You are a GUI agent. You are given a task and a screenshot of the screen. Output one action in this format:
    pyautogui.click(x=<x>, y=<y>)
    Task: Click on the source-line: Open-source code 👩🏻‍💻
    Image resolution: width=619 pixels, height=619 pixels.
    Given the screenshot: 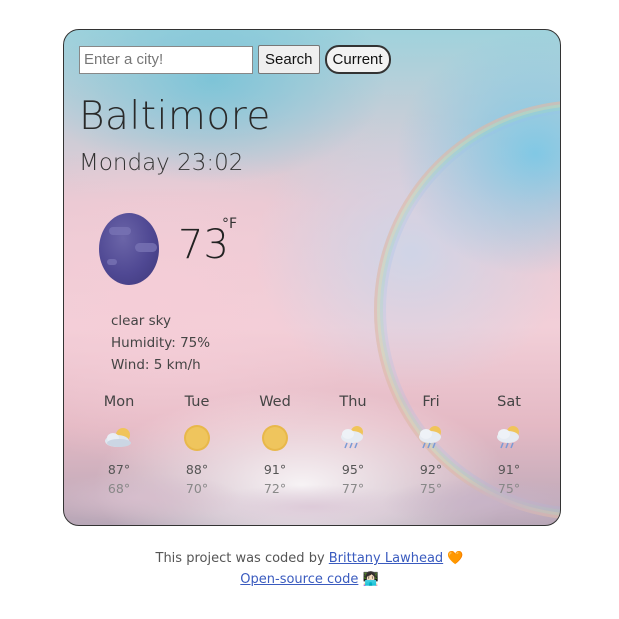 What is the action you would take?
    pyautogui.click(x=309, y=579)
    